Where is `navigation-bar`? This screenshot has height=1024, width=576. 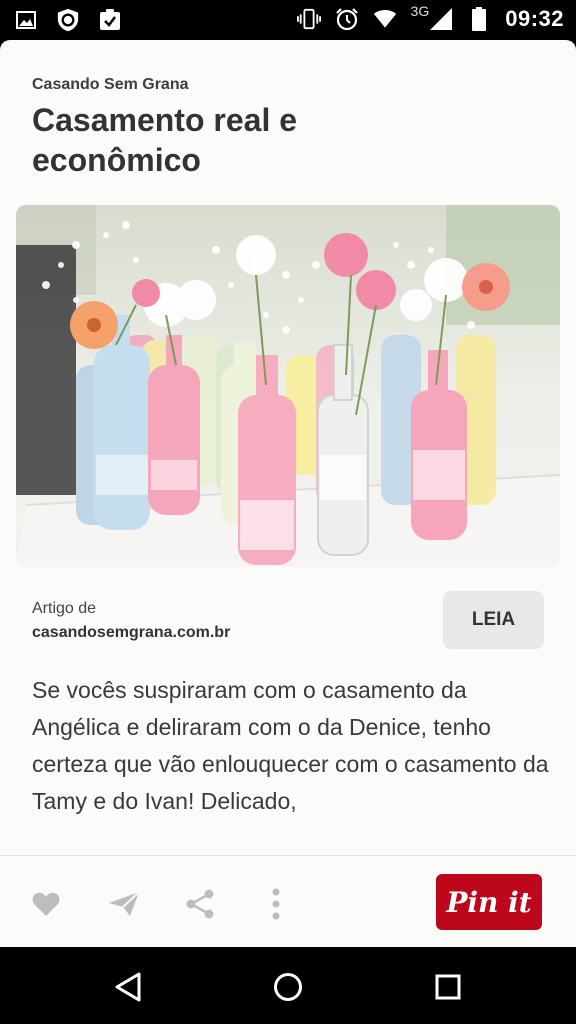
navigation-bar is located at coordinates (288, 985).